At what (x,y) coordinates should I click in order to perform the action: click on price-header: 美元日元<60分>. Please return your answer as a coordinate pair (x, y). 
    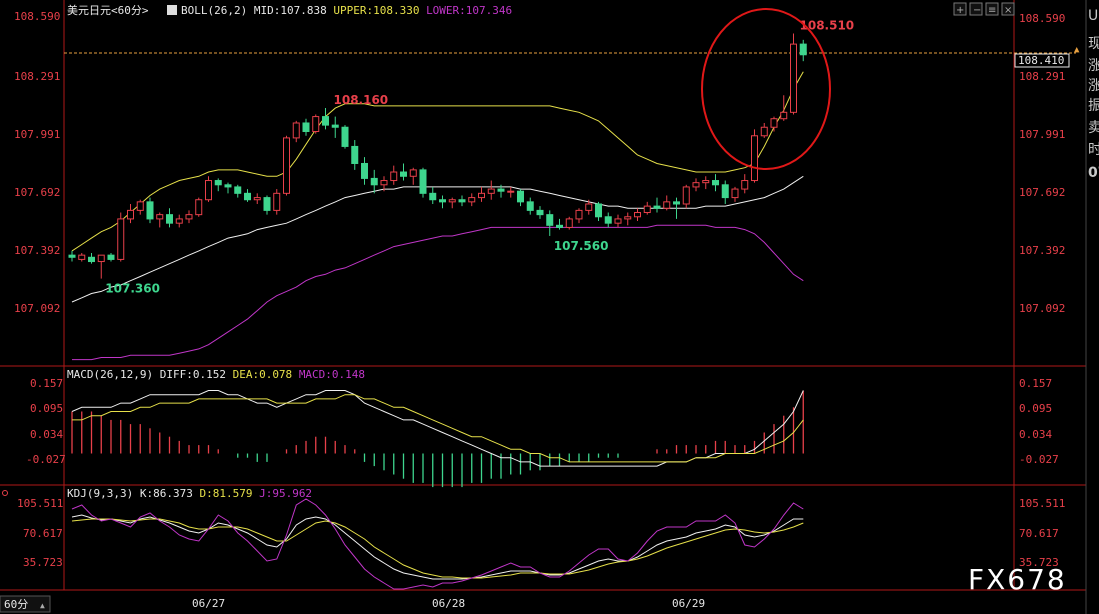
    Looking at the image, I should click on (108, 10).